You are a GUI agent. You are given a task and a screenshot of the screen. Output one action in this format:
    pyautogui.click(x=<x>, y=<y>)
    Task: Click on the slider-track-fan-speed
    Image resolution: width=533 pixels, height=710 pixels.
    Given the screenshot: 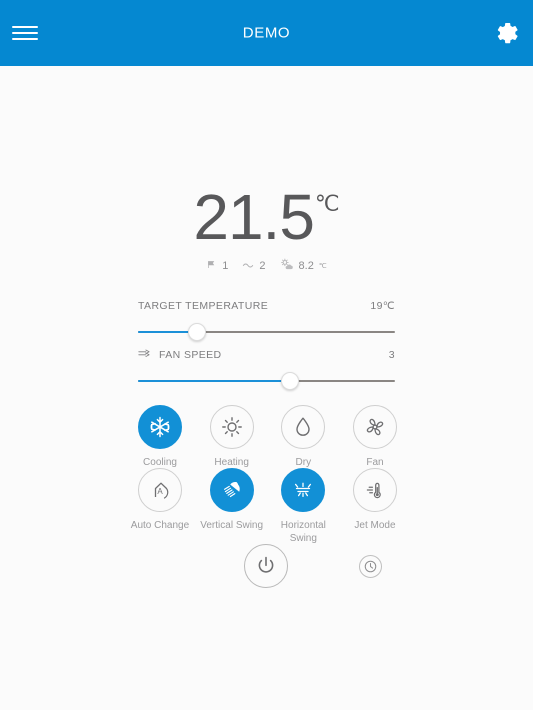 What is the action you would take?
    pyautogui.click(x=266, y=381)
    